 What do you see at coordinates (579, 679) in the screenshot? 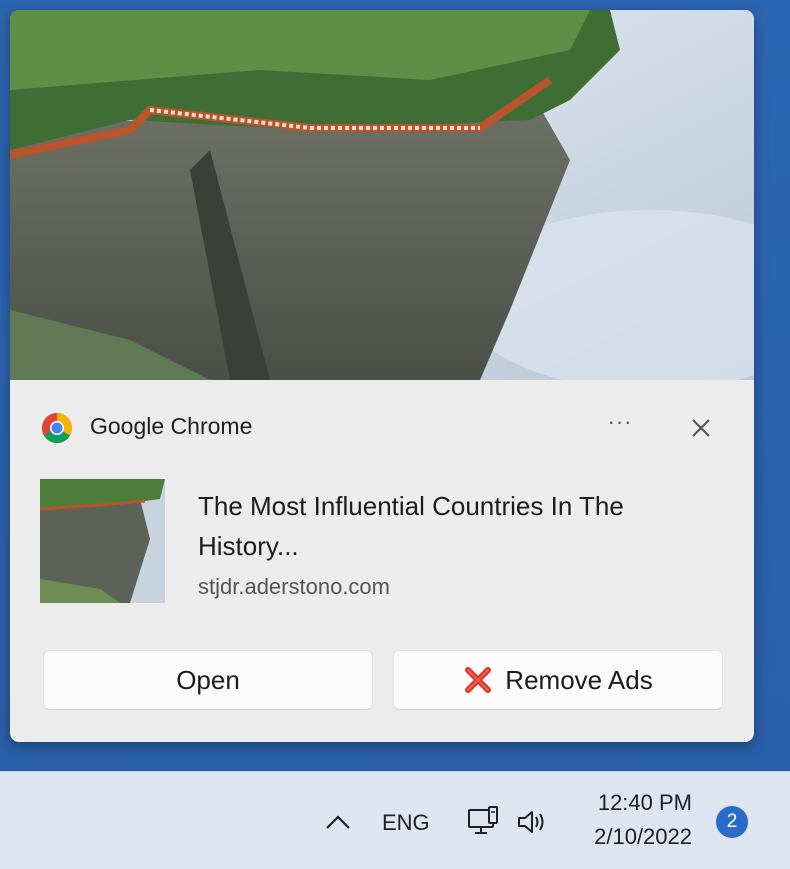
I see `remove-ads-label: Remove Ads` at bounding box center [579, 679].